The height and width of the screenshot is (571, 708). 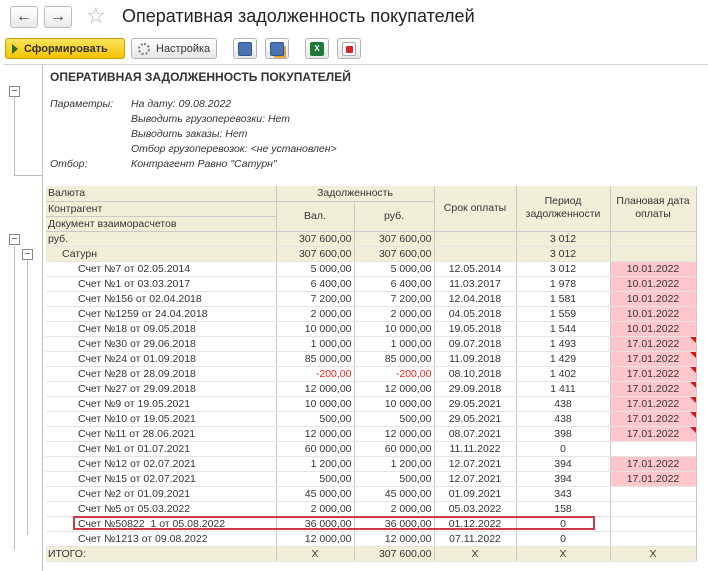 What do you see at coordinates (211, 119) in the screenshot?
I see `param-transport: Выводить грузоперевозки: Нет` at bounding box center [211, 119].